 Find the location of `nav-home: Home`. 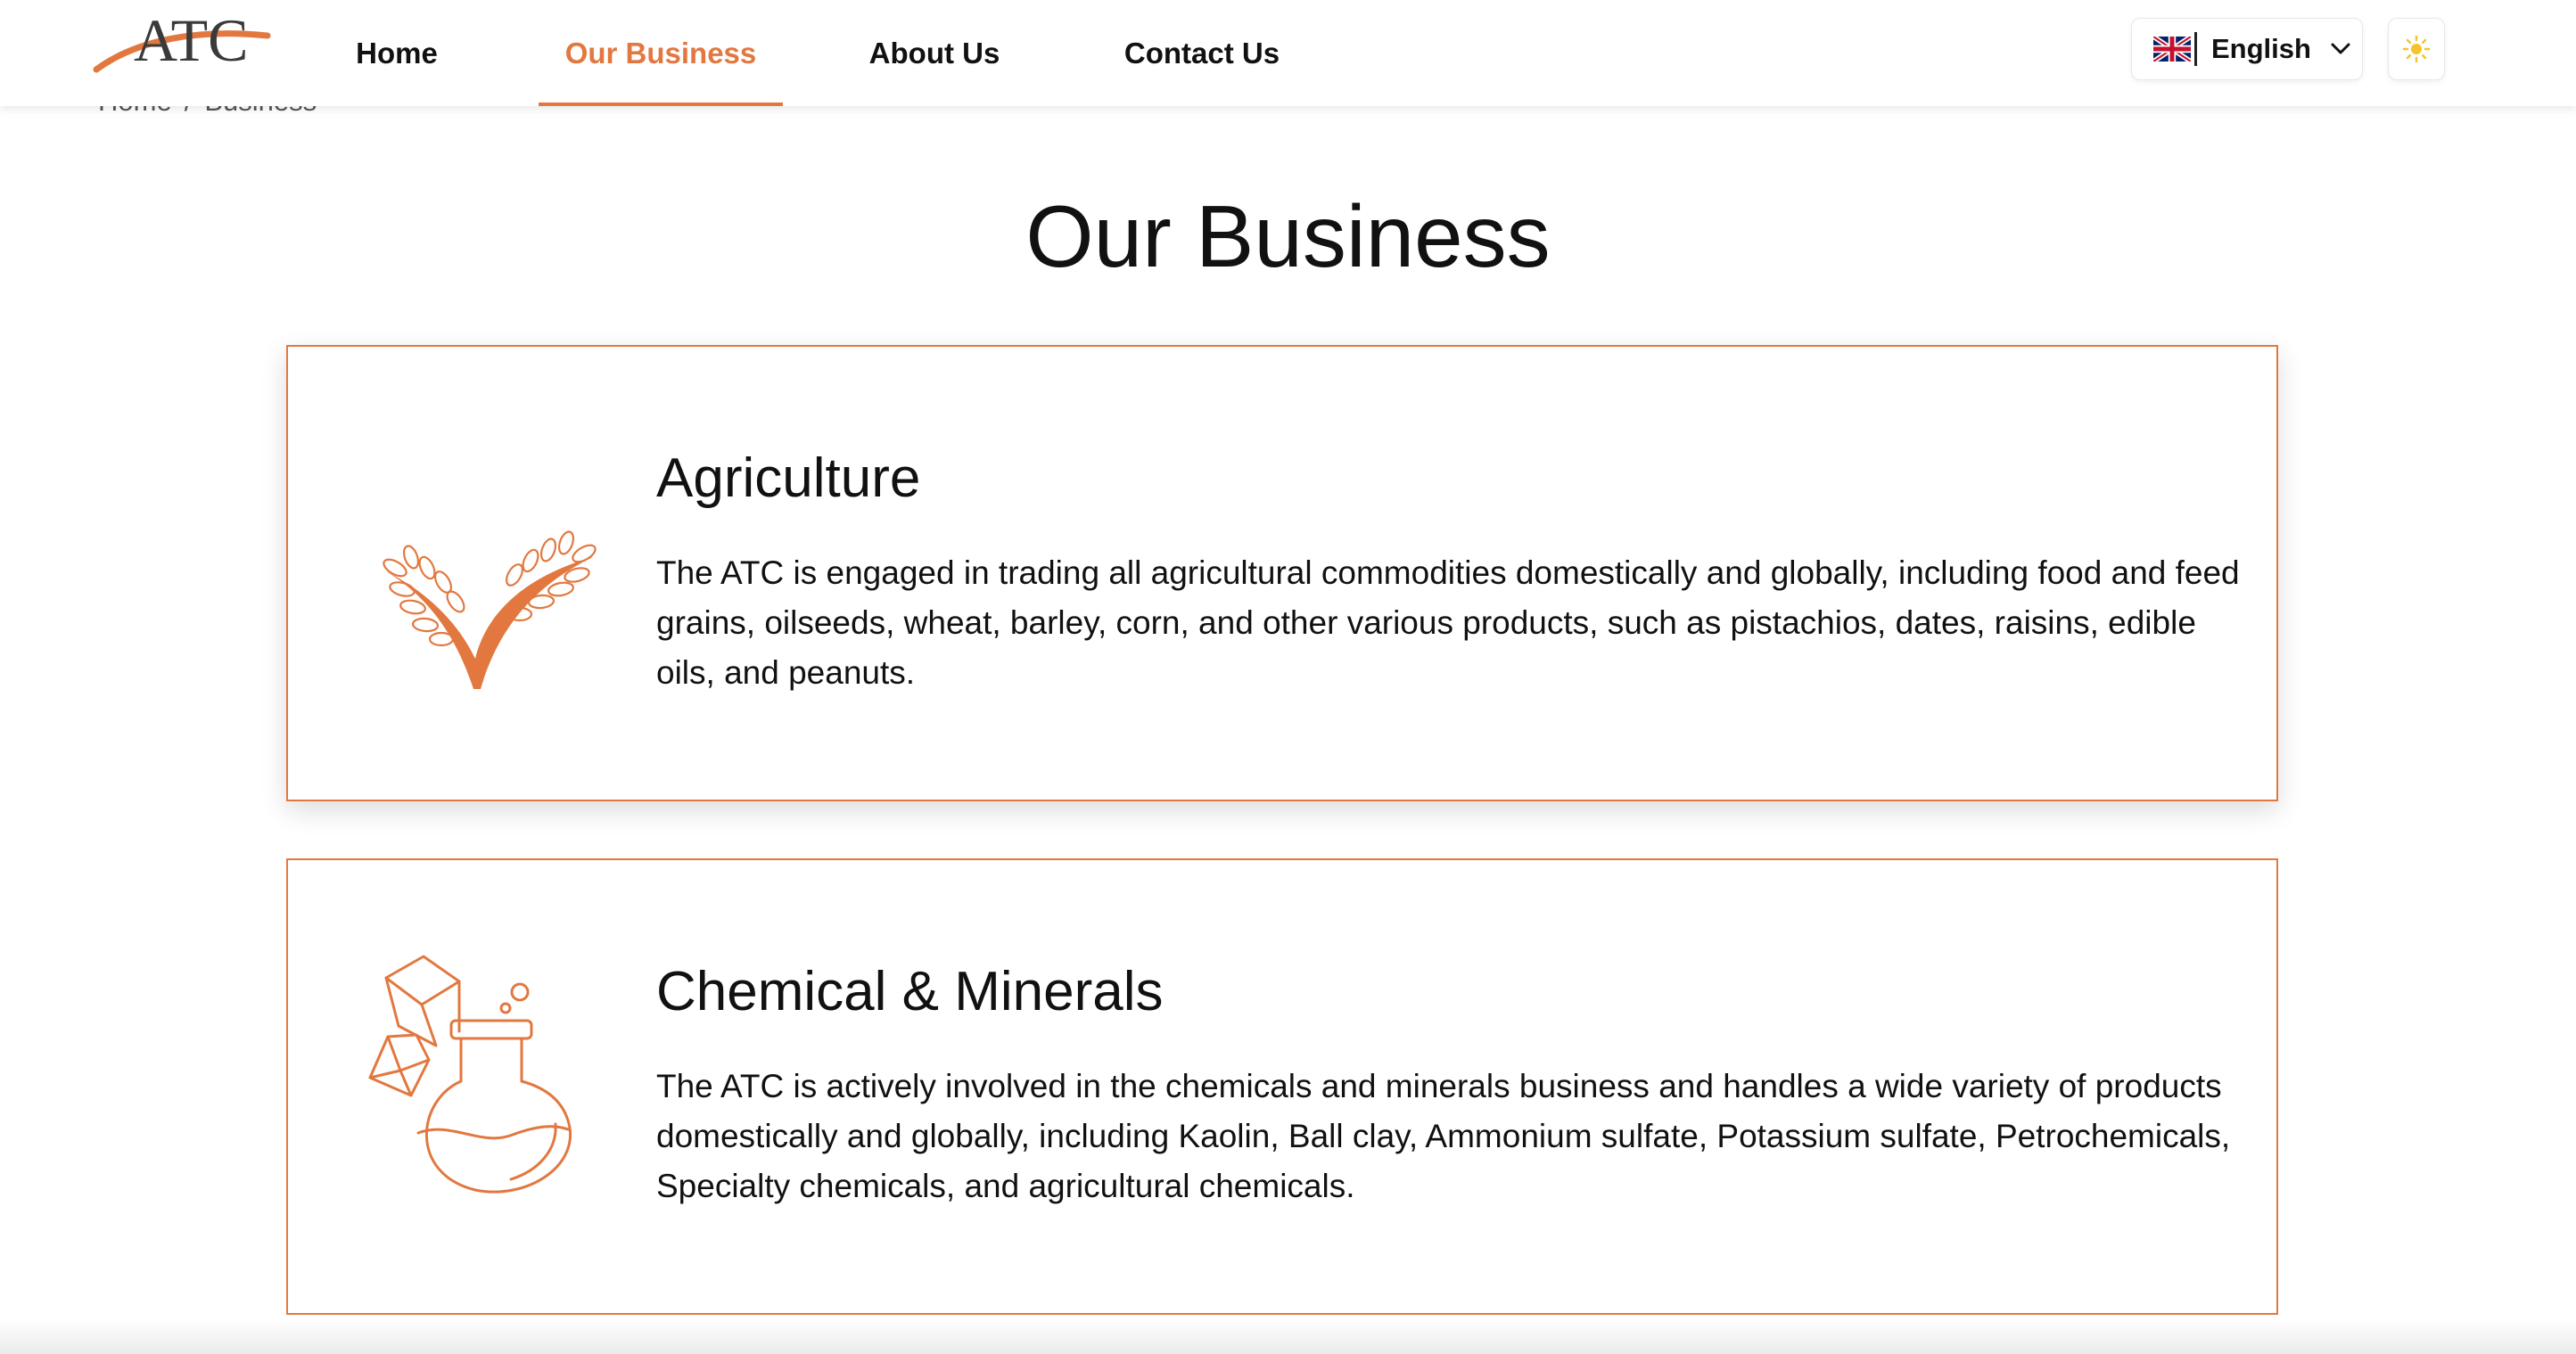

nav-home: Home is located at coordinates (397, 53).